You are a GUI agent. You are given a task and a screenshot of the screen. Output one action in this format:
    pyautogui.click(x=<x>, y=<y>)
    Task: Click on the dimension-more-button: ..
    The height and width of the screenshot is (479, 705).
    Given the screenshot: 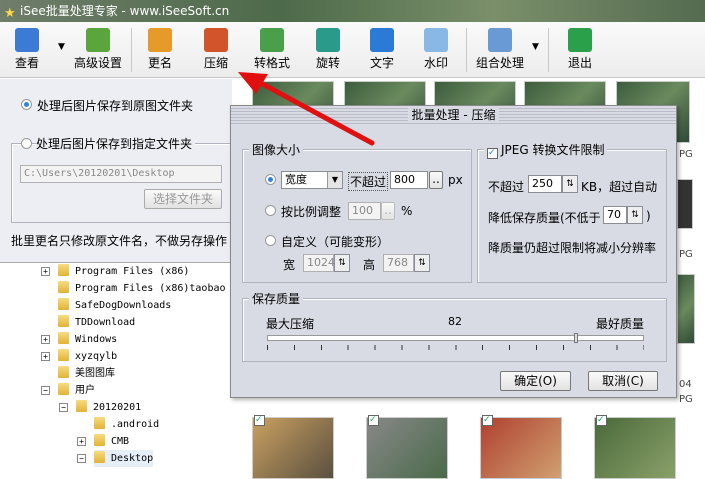 What is the action you would take?
    pyautogui.click(x=436, y=180)
    